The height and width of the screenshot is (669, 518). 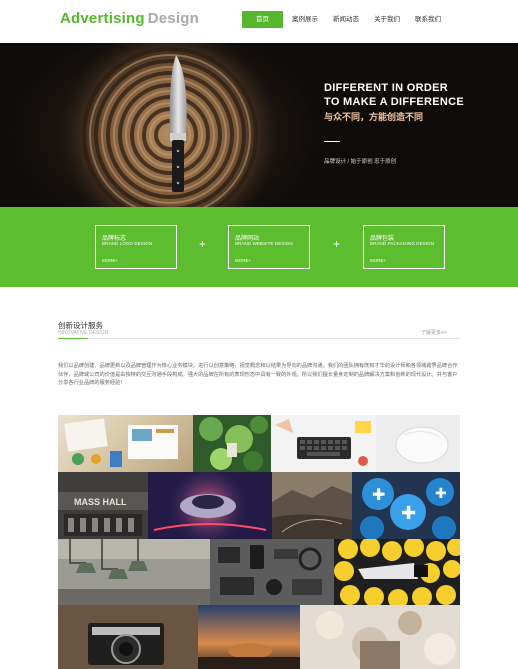 I want to click on learn-more-link: 了解更多>>, so click(x=434, y=332).